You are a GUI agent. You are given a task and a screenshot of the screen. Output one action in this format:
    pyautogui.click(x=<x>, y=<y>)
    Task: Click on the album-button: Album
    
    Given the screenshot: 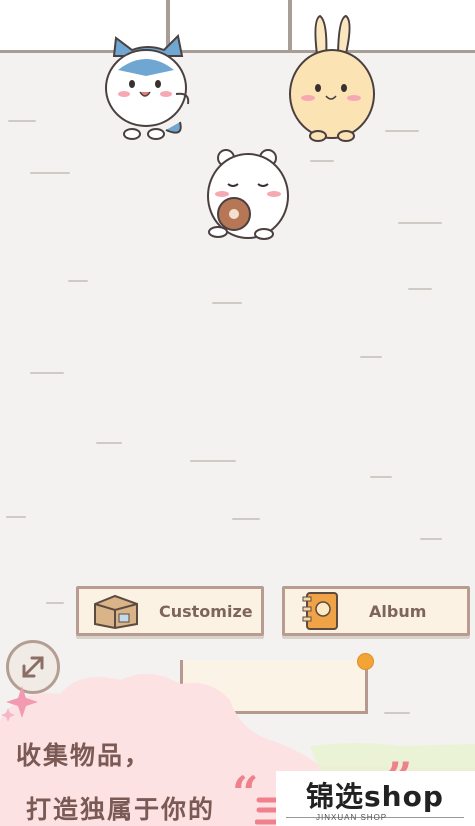 What is the action you would take?
    pyautogui.click(x=376, y=611)
    